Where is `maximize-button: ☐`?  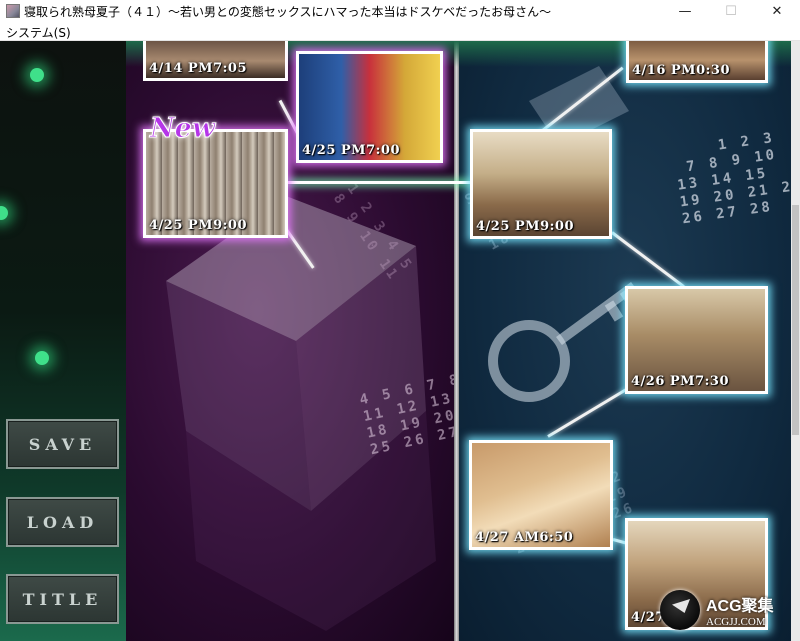
maximize-button: ☐ is located at coordinates (731, 11).